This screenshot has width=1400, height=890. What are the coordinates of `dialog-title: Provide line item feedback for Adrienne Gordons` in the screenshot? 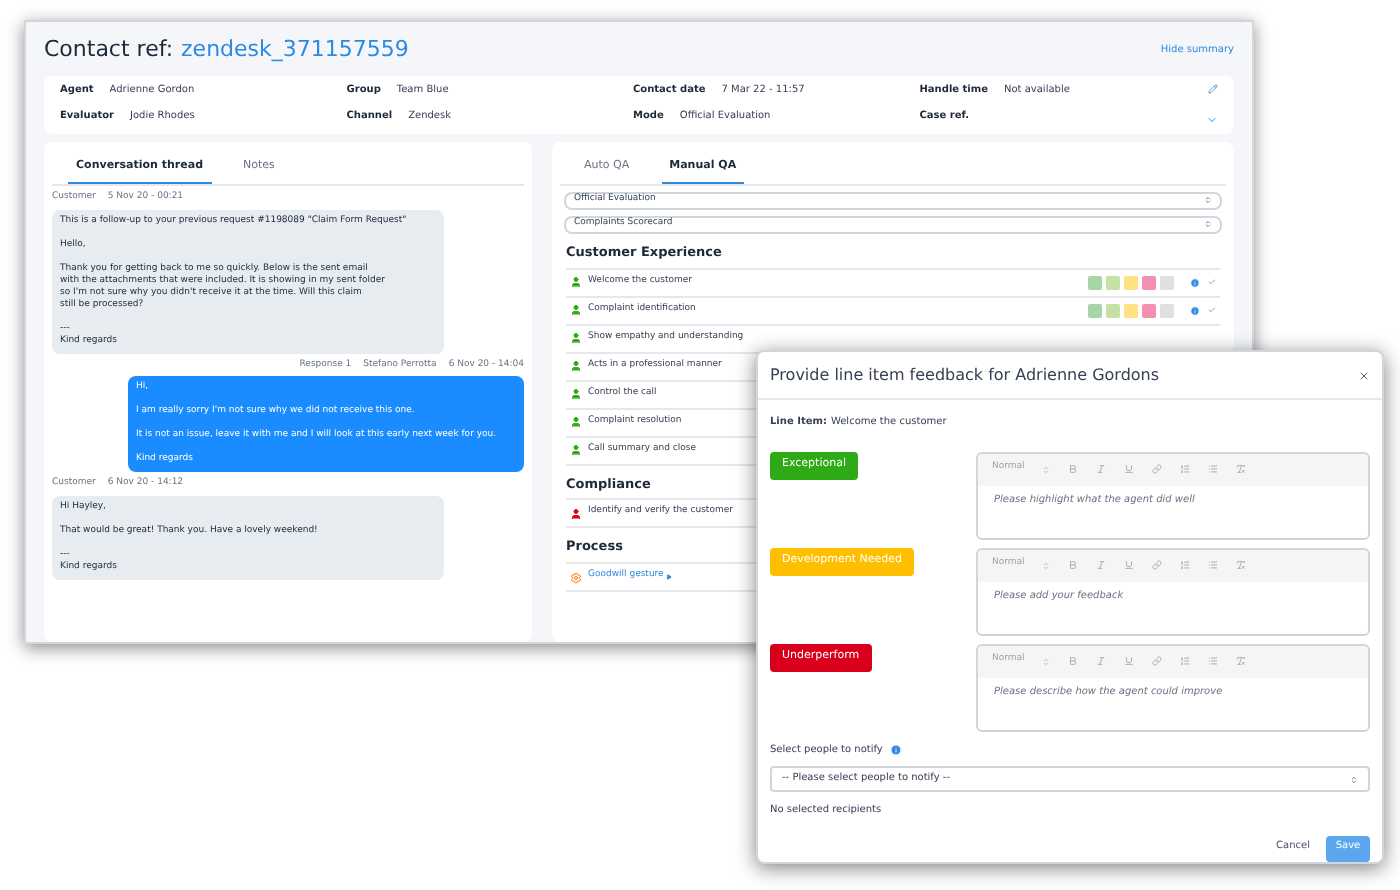 It's located at (965, 375).